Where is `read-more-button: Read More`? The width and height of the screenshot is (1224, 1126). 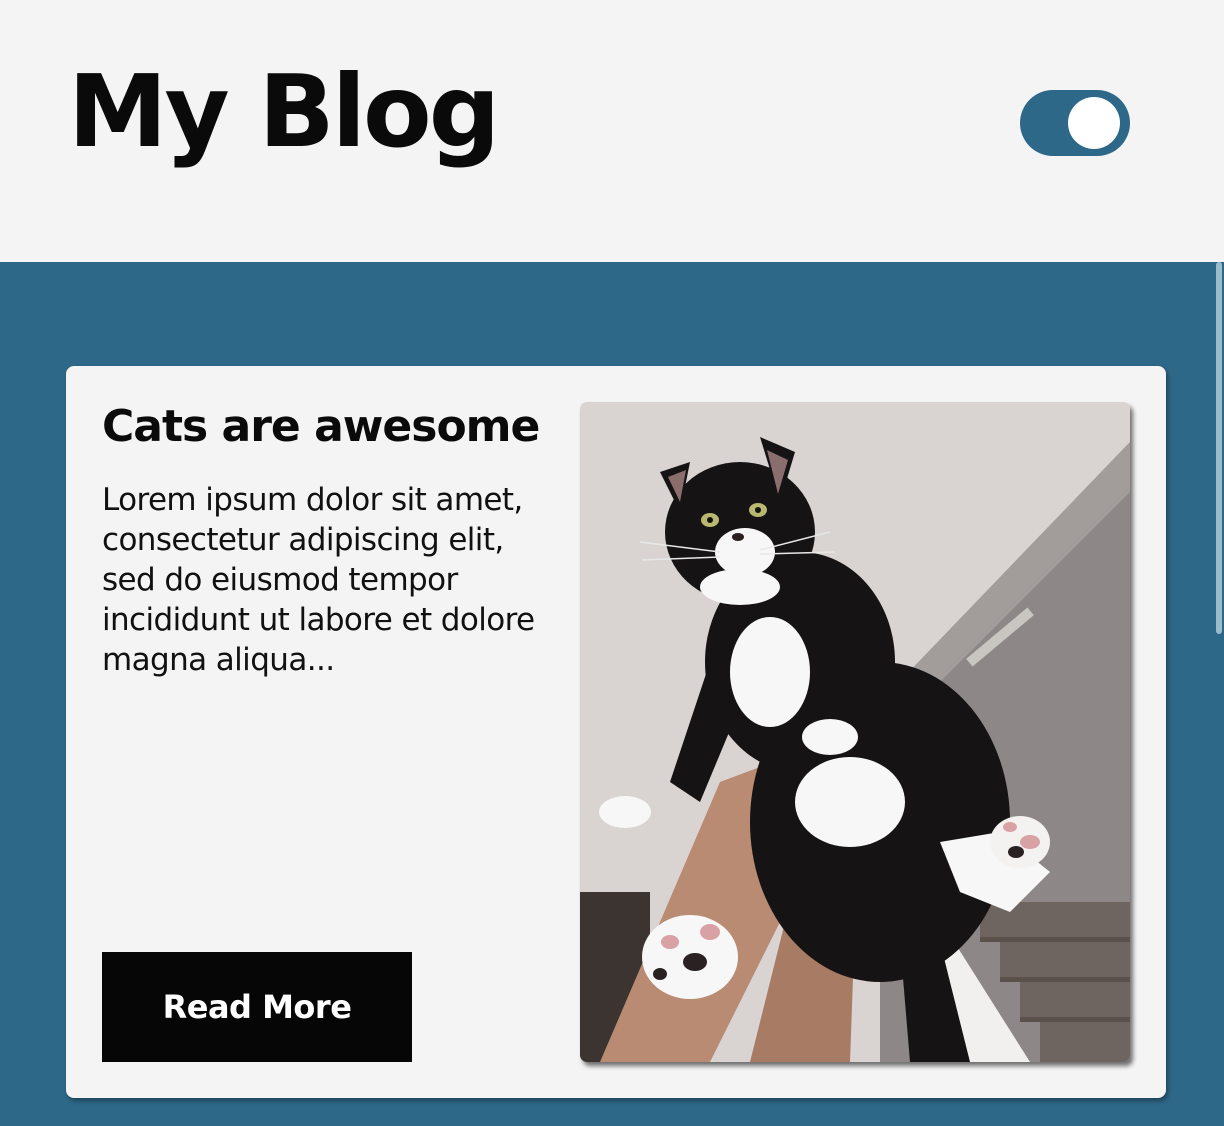 read-more-button: Read More is located at coordinates (257, 1007).